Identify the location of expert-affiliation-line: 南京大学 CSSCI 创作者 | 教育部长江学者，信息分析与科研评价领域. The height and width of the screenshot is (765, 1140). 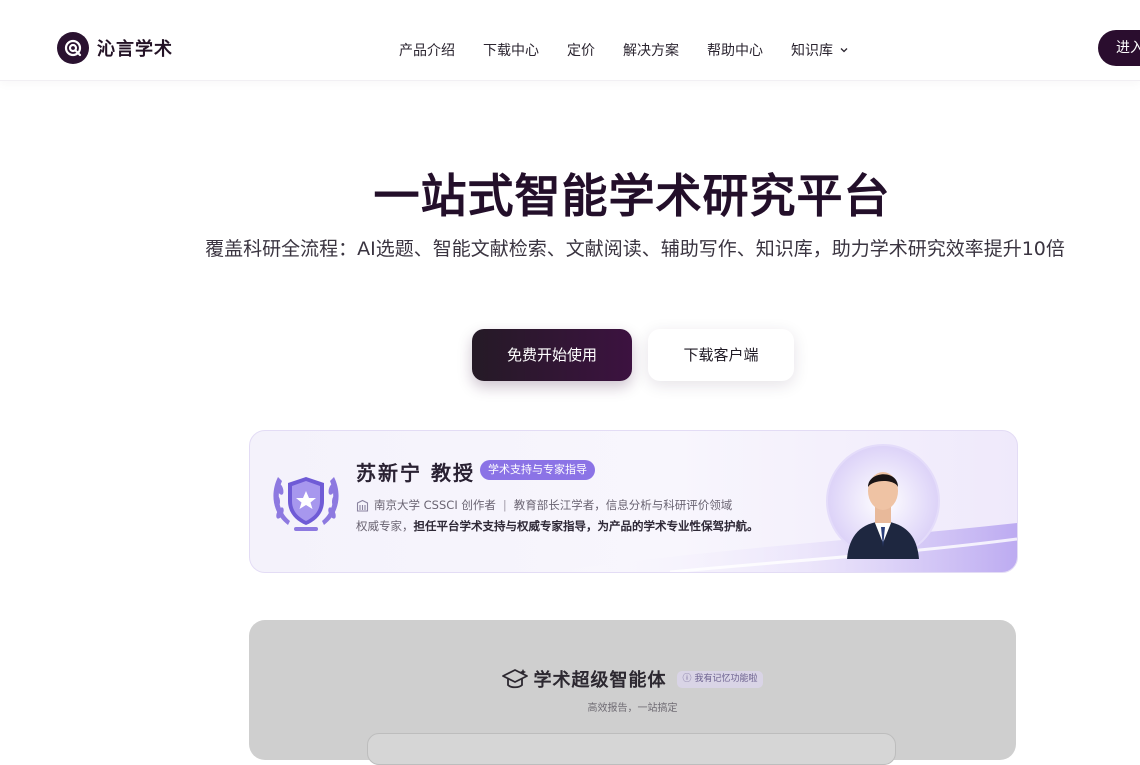
(544, 505).